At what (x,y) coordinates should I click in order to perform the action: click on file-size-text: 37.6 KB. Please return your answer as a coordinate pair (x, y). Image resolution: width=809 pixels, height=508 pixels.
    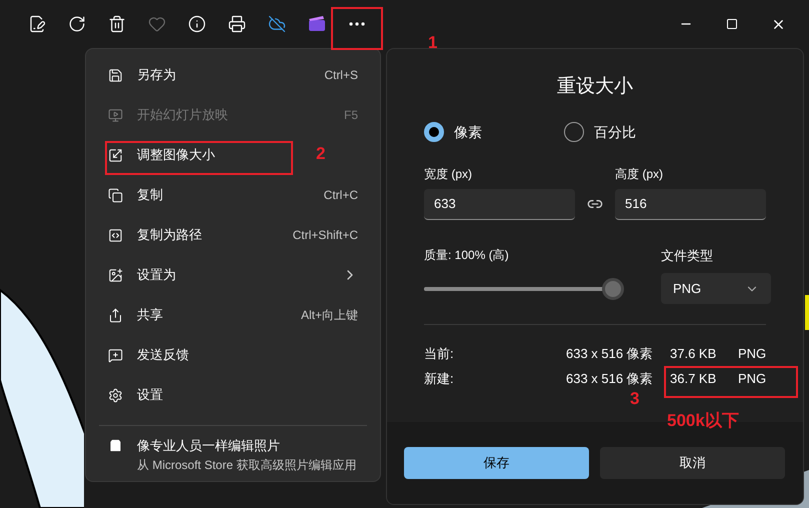
    Looking at the image, I should click on (694, 353).